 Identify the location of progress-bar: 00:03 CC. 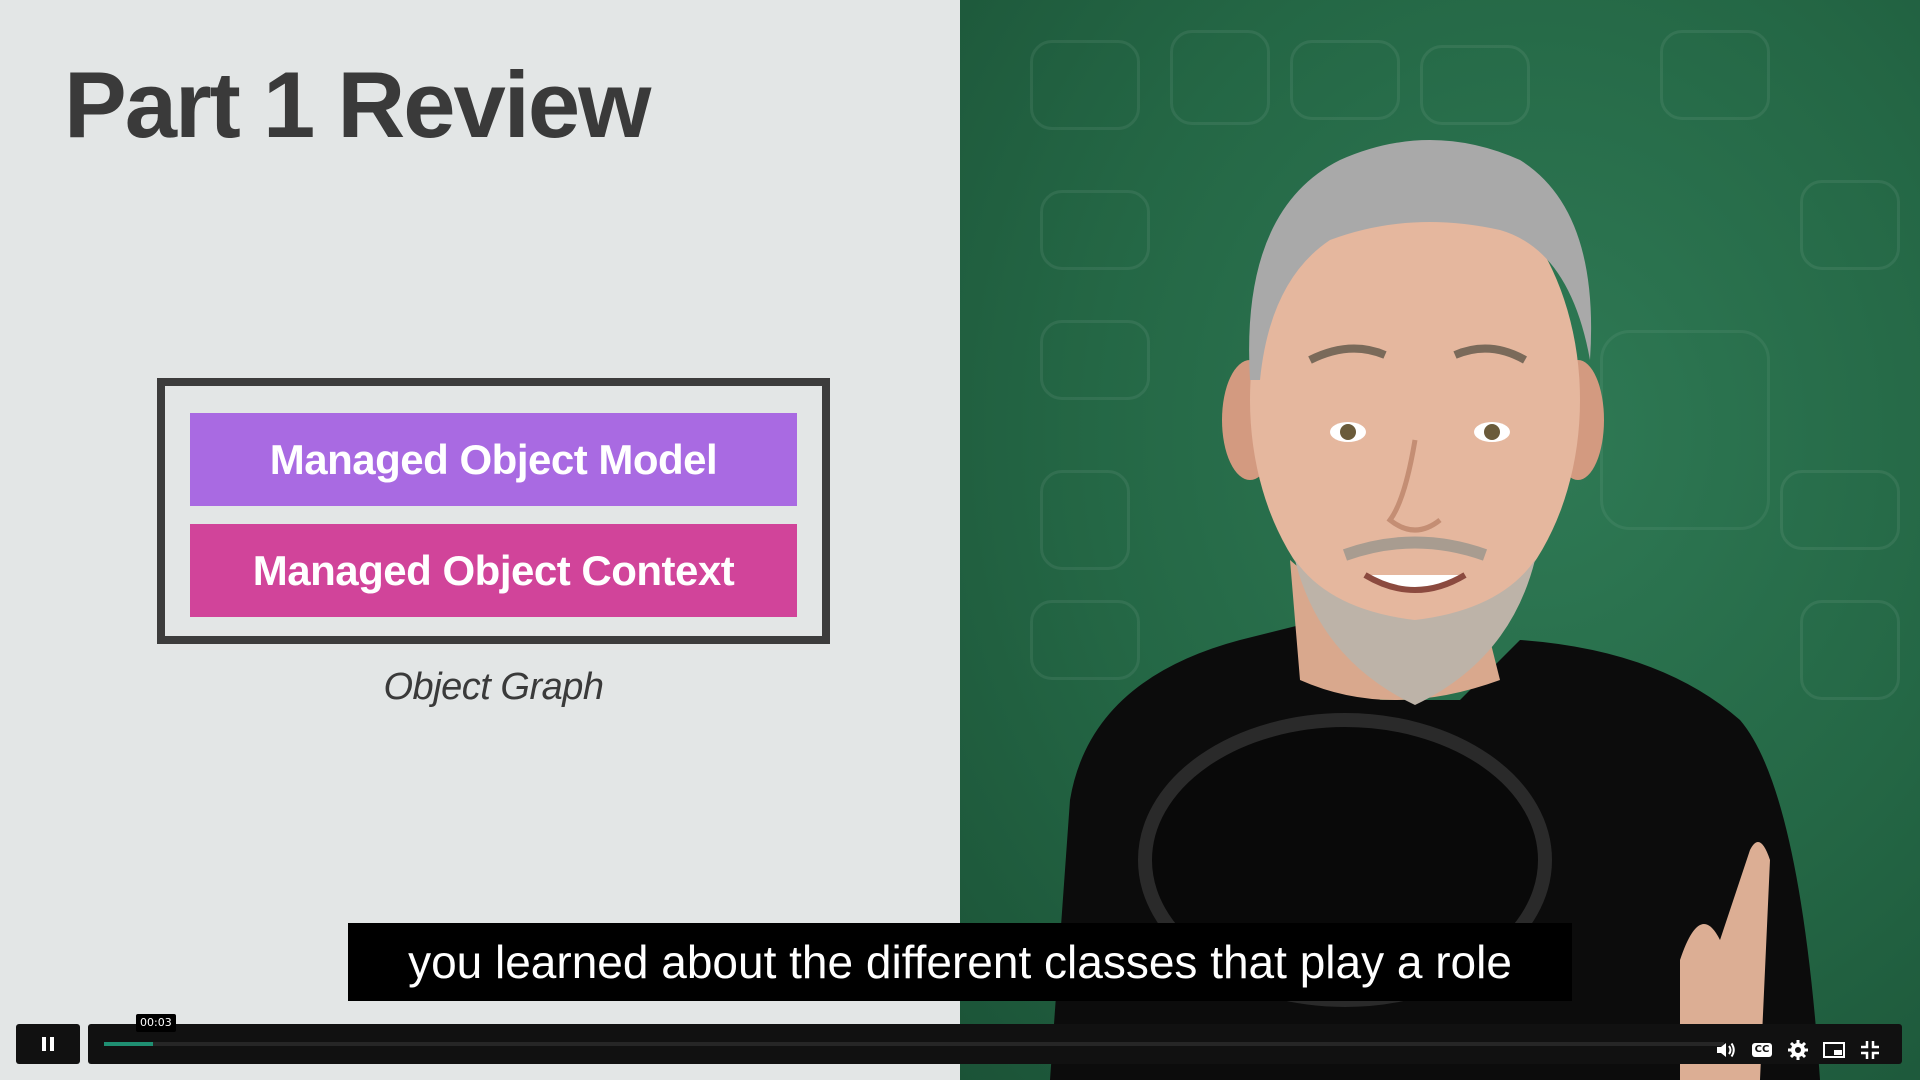
(995, 1039).